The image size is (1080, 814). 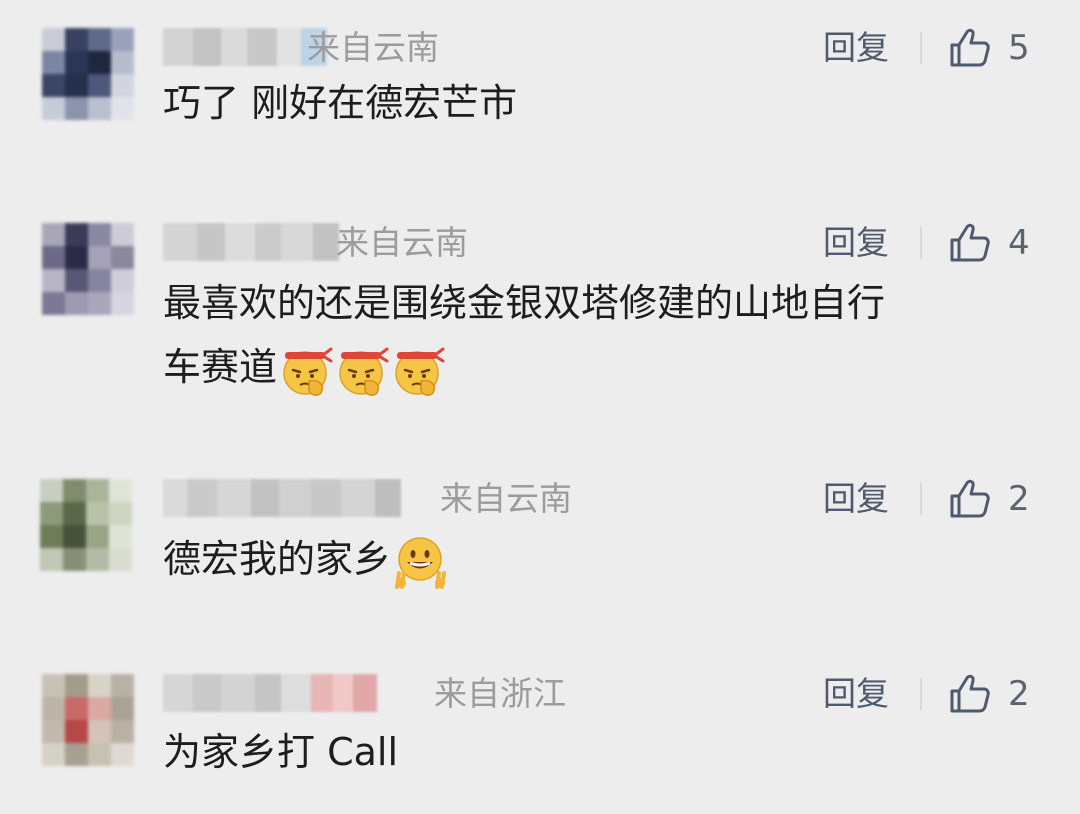 I want to click on like-count: 5, so click(x=1019, y=48).